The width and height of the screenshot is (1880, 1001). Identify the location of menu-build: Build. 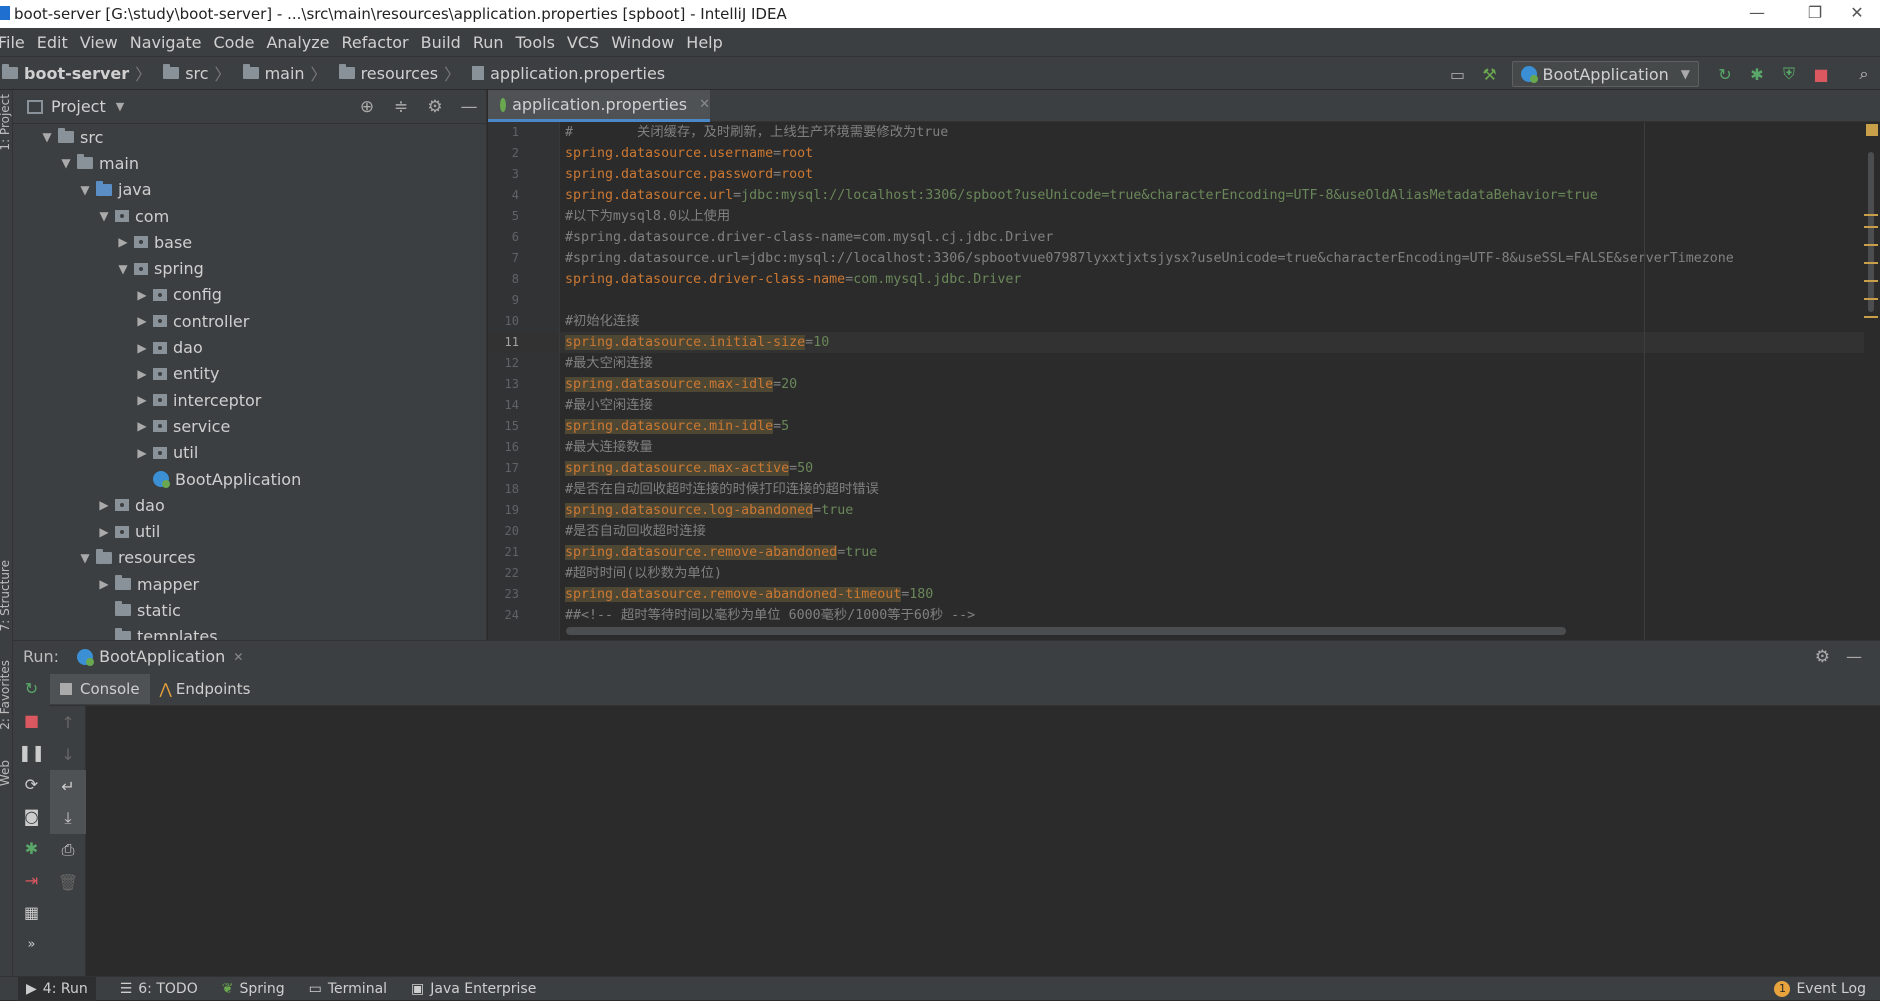
(441, 42).